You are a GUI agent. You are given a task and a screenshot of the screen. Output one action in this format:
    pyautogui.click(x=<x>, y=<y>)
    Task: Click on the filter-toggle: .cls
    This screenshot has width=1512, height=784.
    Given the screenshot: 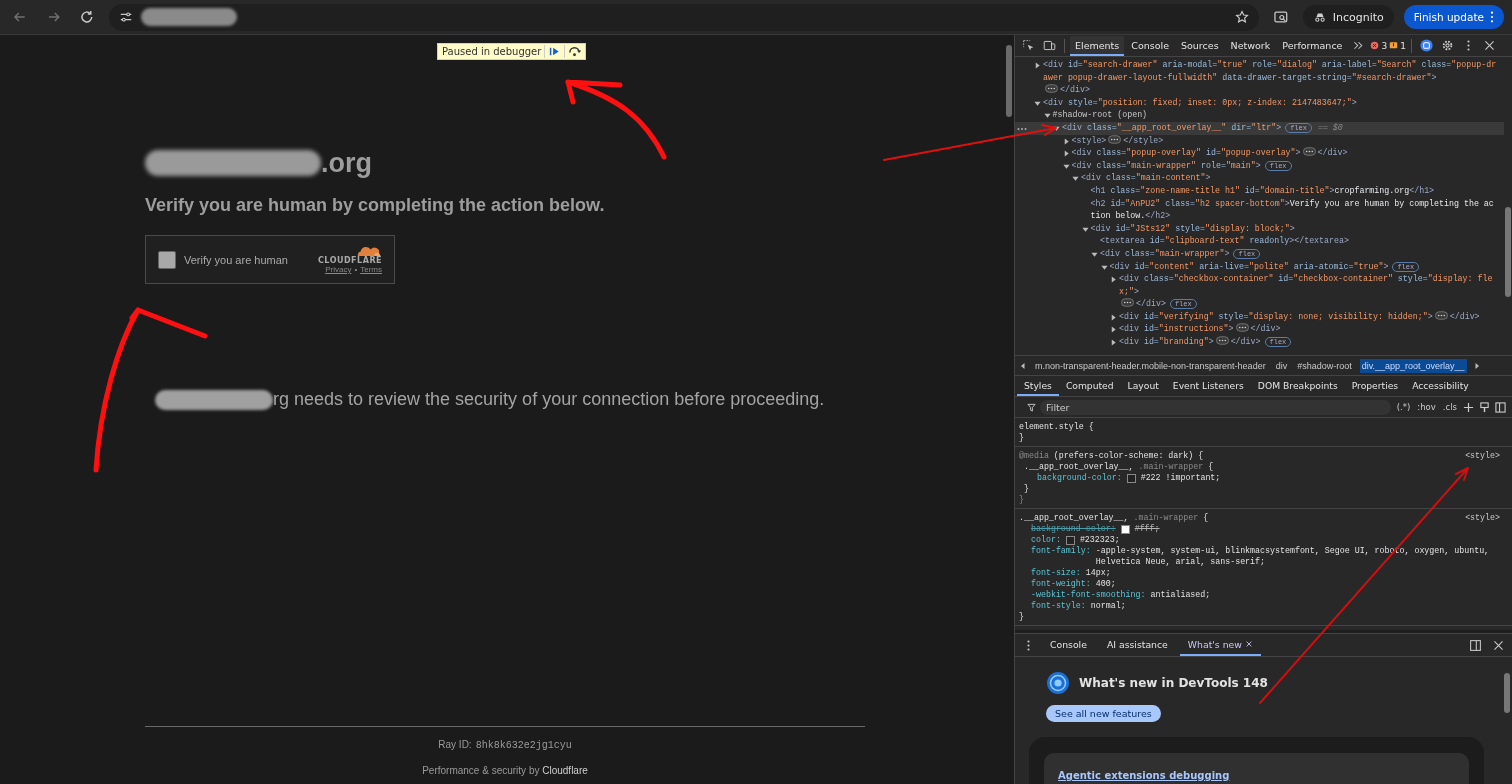 What is the action you would take?
    pyautogui.click(x=1449, y=407)
    